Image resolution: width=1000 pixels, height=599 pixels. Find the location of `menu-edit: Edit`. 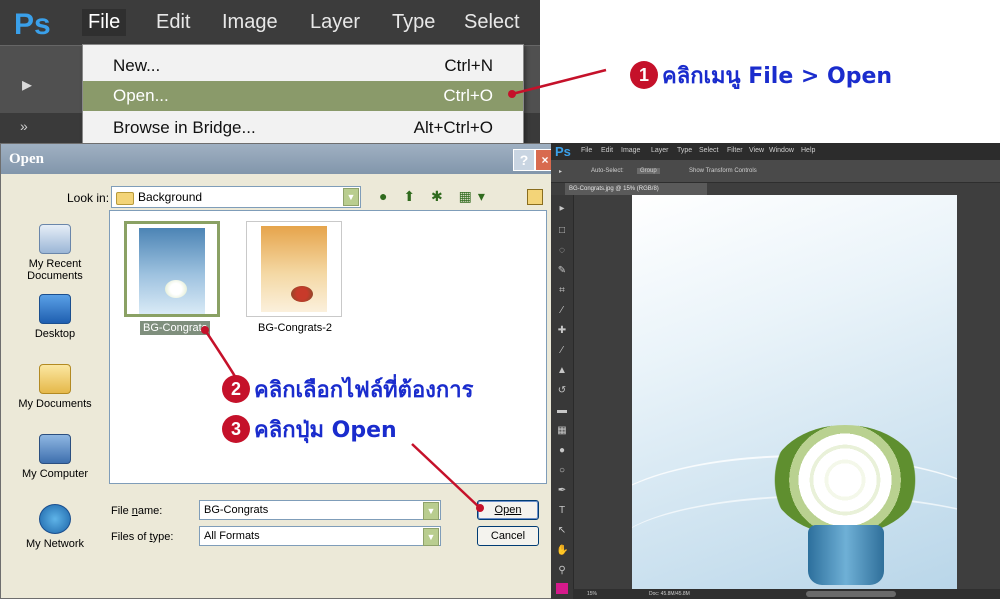

menu-edit: Edit is located at coordinates (173, 22).